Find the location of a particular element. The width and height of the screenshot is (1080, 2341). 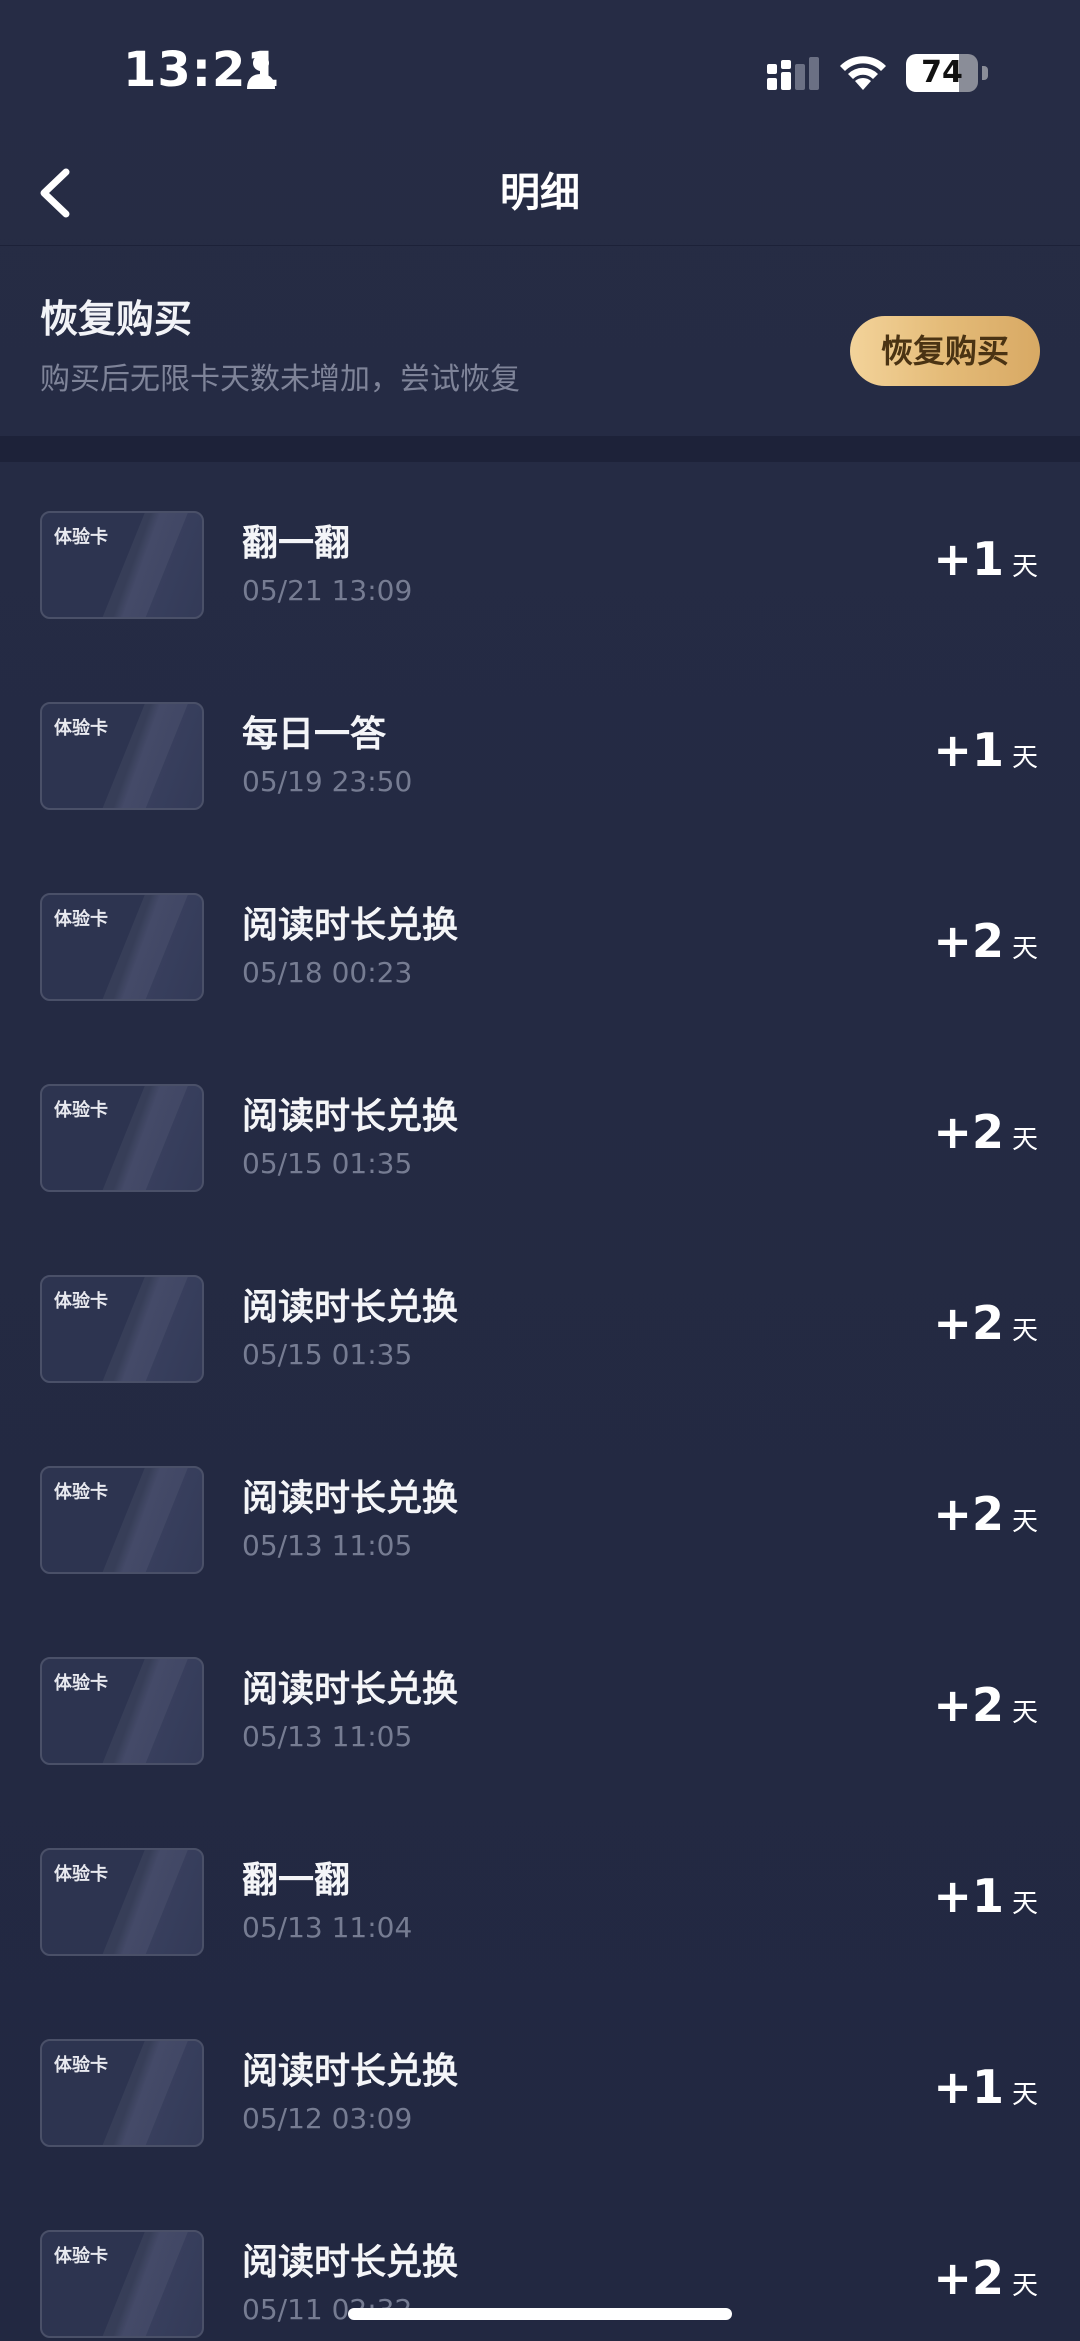

wifi-icon is located at coordinates (863, 73).